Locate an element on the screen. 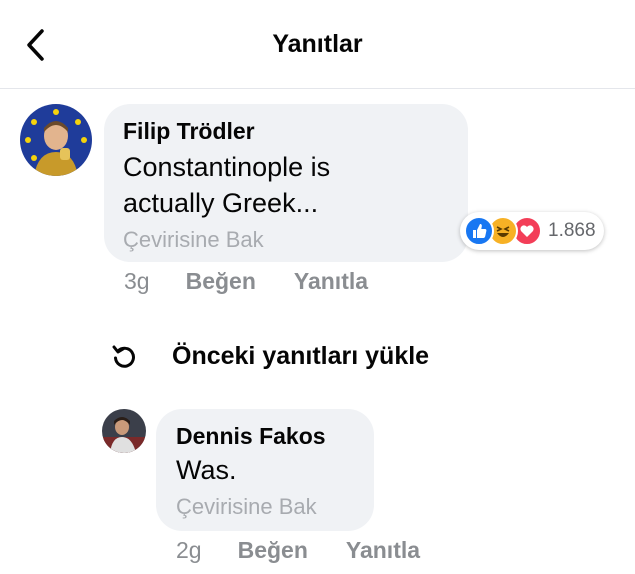  comment-actions: 2g Beğen Yanıtla is located at coordinates (298, 550).